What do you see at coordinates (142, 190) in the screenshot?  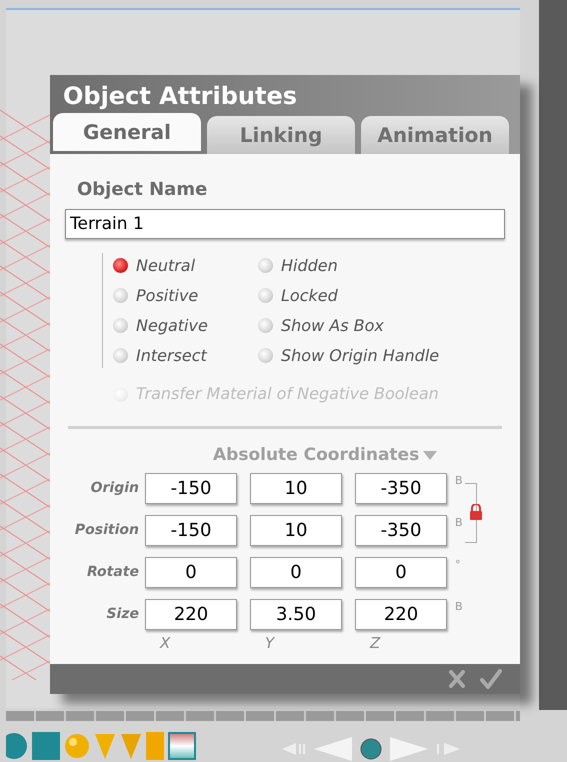 I see `field-label: Object Name` at bounding box center [142, 190].